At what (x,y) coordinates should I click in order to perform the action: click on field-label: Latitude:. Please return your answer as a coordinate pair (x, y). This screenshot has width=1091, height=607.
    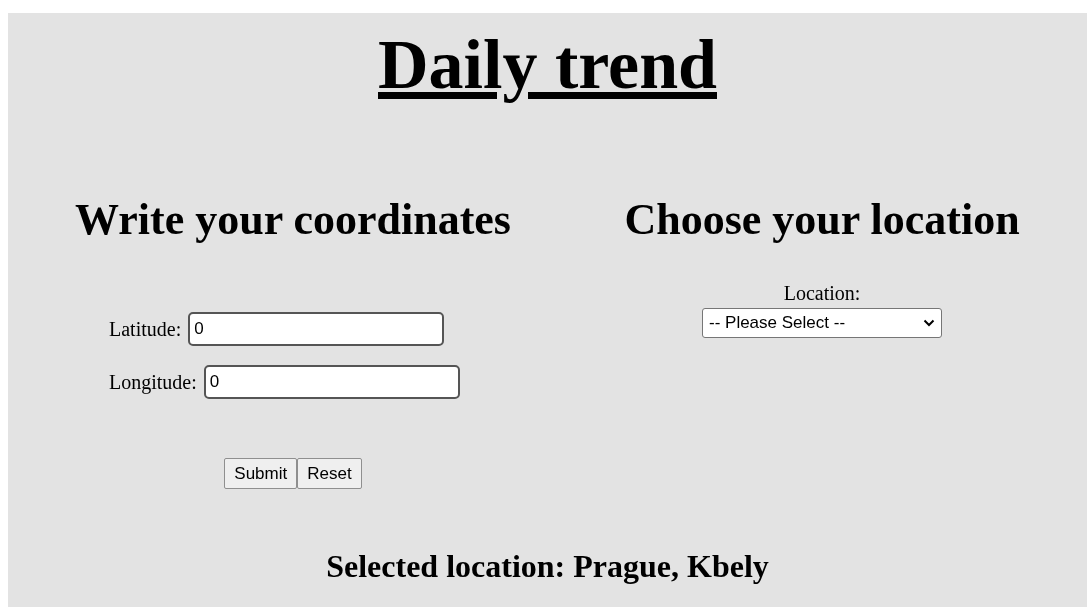
    Looking at the image, I should click on (145, 329).